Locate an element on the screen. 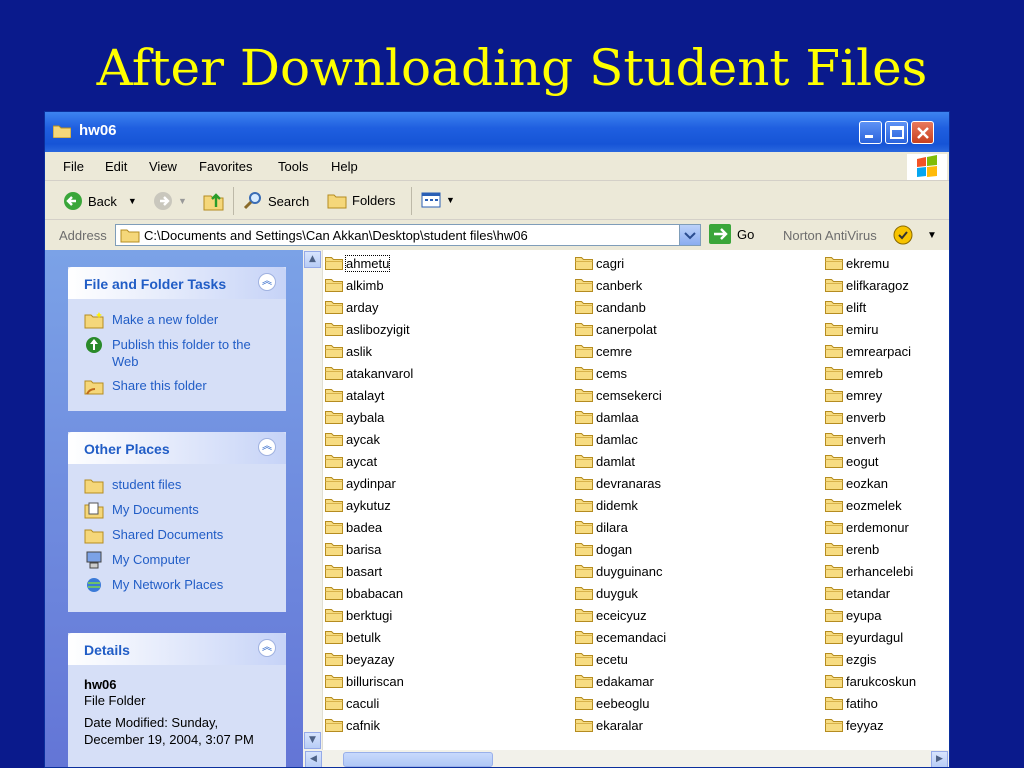  folder-item: etandar is located at coordinates (870, 593).